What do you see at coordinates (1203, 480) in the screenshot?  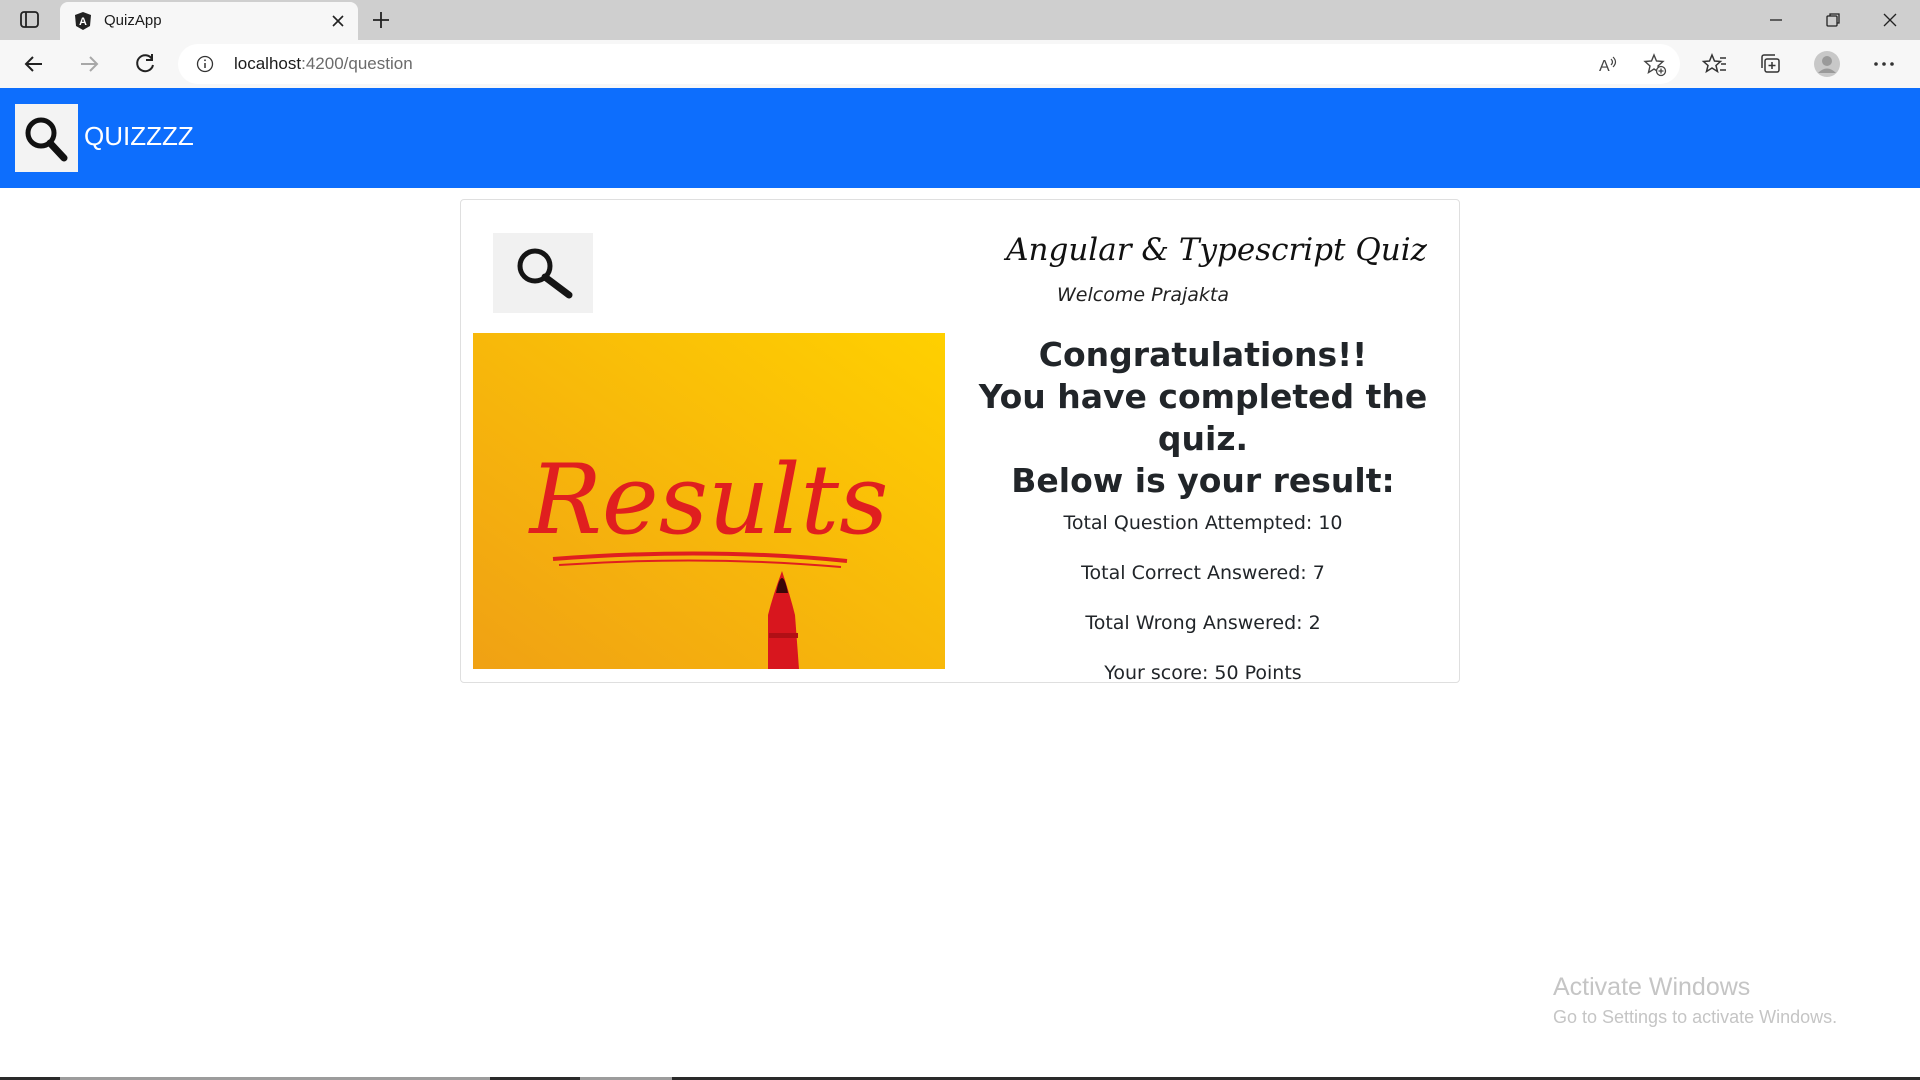 I see `result-heading: Below is your result:` at bounding box center [1203, 480].